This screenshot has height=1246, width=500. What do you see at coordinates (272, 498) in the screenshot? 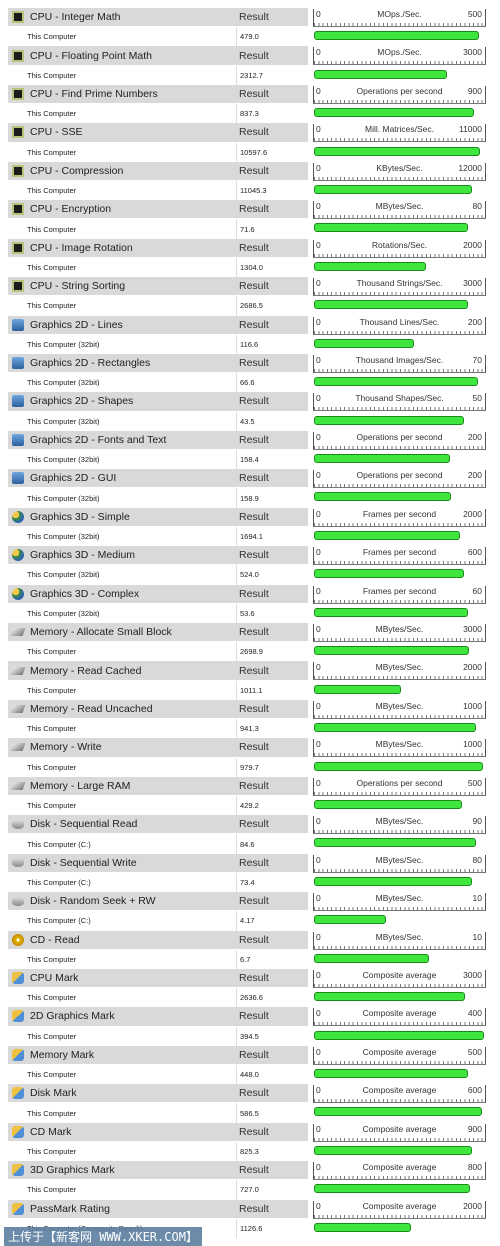
I see `result-value: 158.9` at bounding box center [272, 498].